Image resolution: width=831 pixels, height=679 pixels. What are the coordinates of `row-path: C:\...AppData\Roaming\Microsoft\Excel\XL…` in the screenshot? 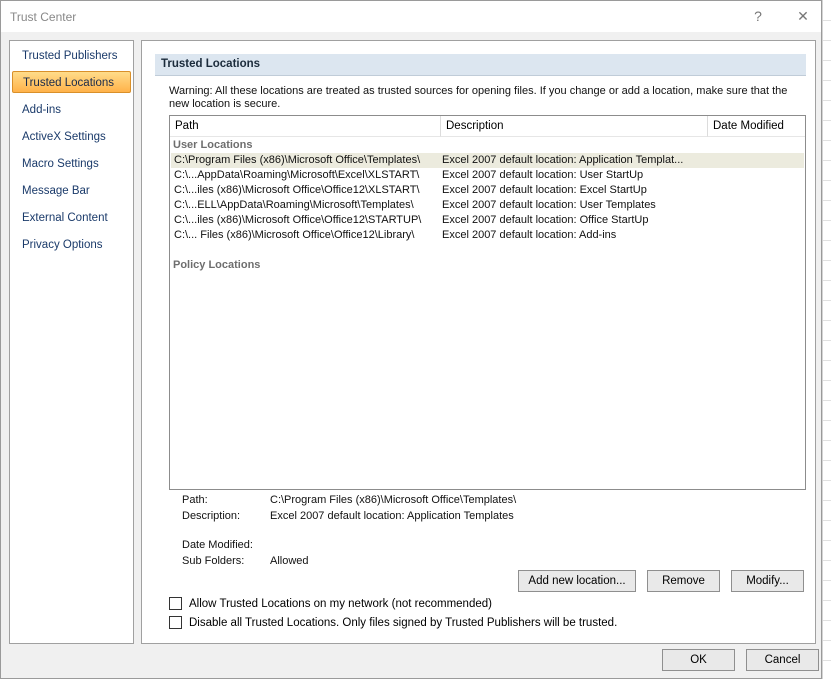 It's located at (297, 175).